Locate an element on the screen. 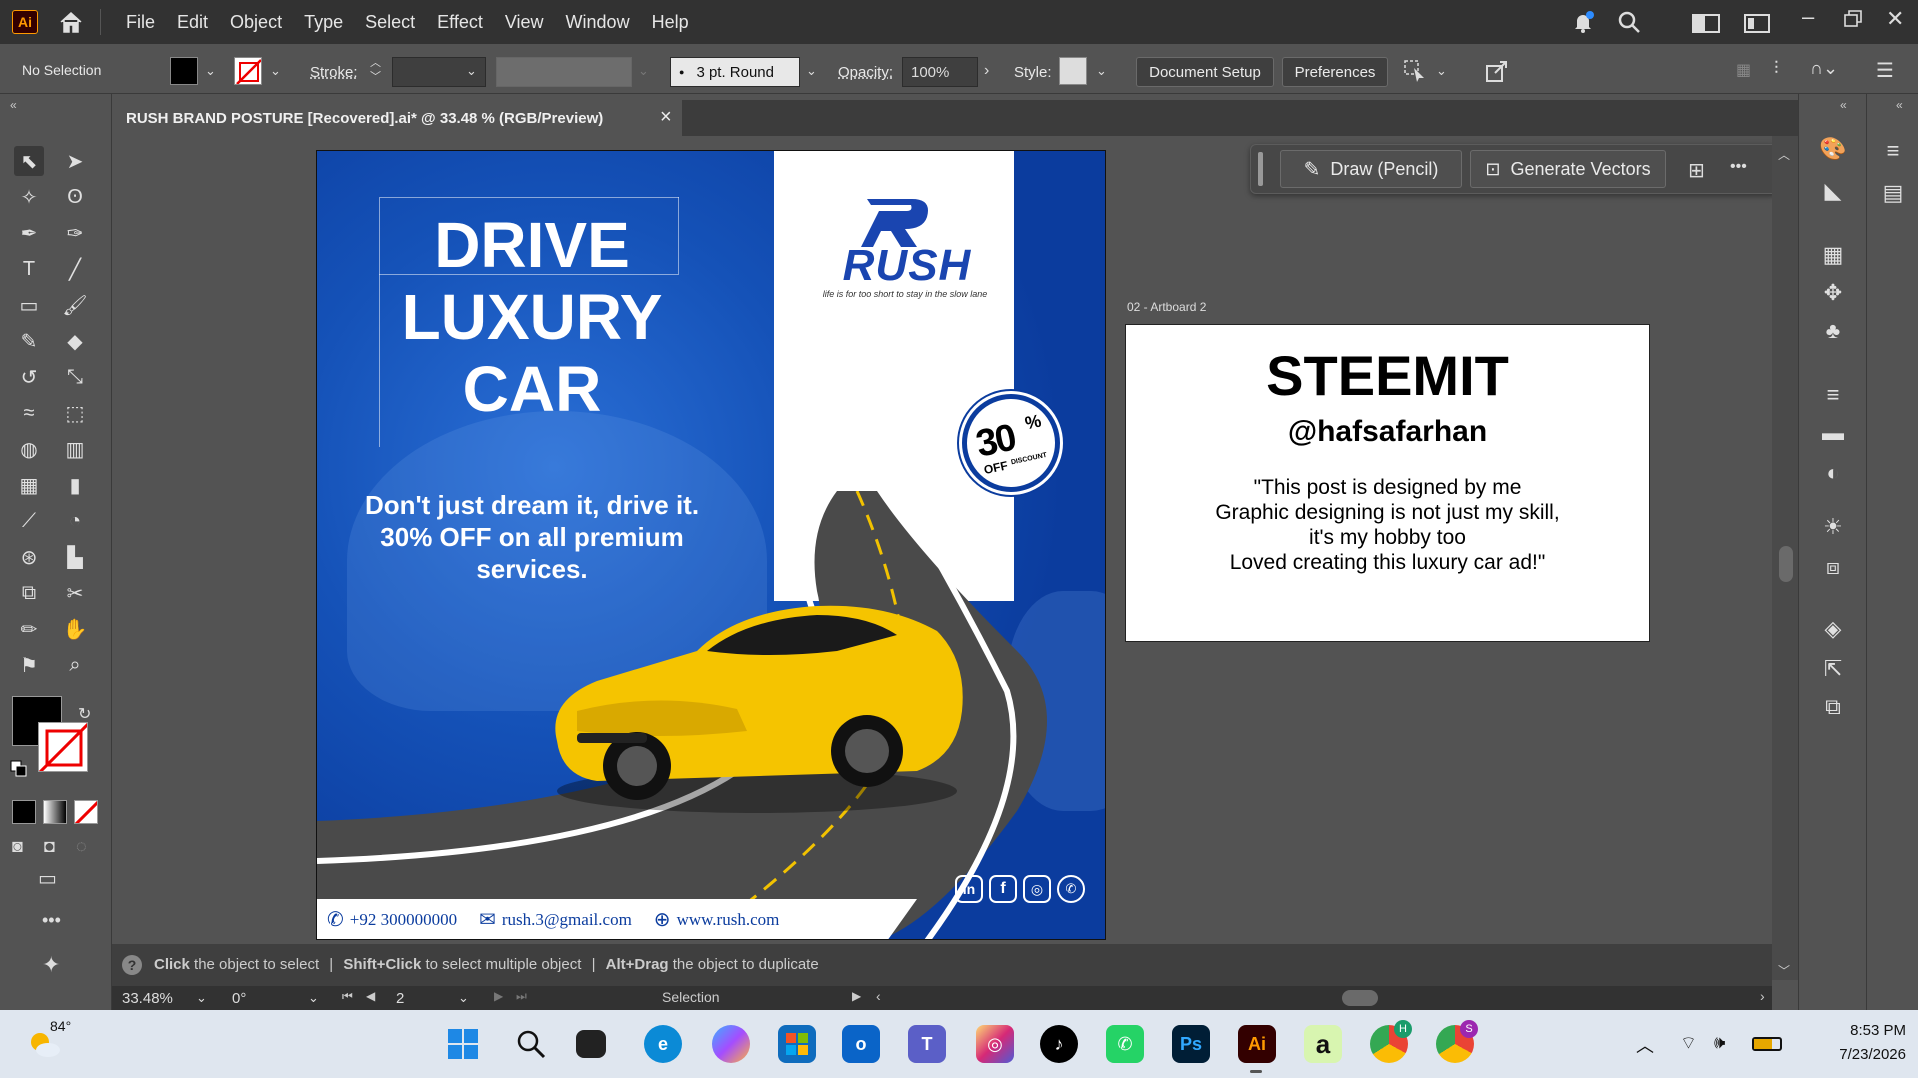  hand-tool-icon: ✋ is located at coordinates (75, 629).